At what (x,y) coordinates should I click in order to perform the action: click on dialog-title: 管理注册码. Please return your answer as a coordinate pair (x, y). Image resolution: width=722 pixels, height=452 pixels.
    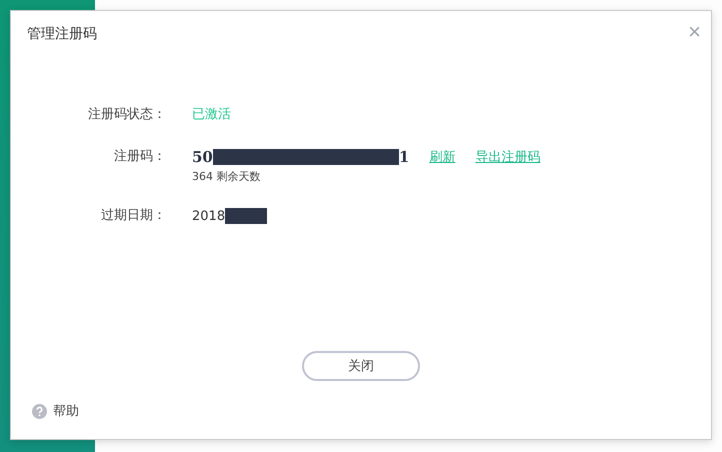
    Looking at the image, I should click on (62, 34).